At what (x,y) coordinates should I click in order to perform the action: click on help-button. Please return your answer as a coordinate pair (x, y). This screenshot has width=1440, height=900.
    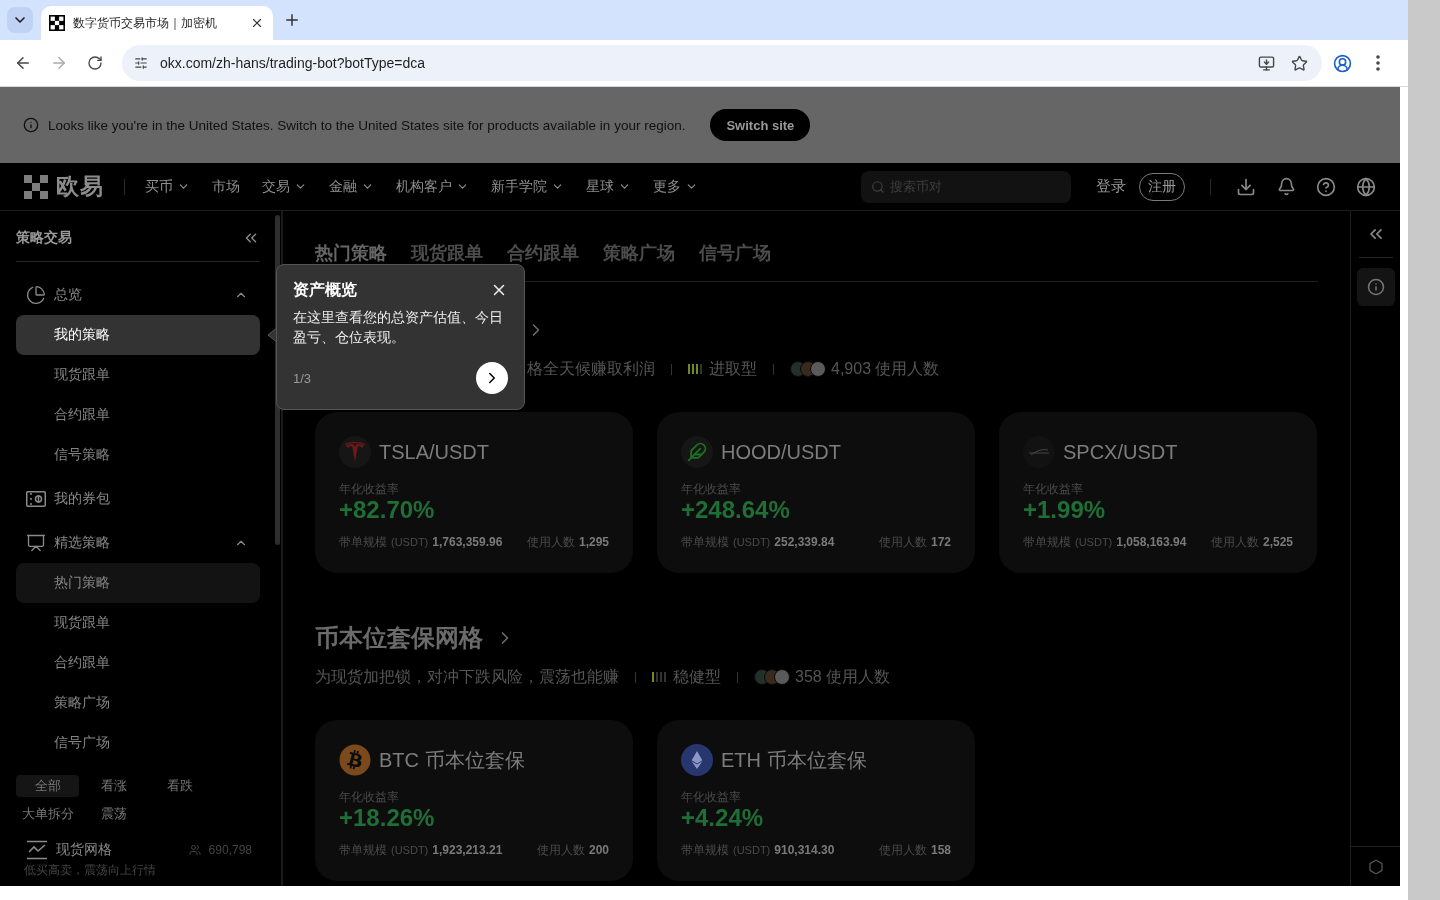
    Looking at the image, I should click on (1326, 186).